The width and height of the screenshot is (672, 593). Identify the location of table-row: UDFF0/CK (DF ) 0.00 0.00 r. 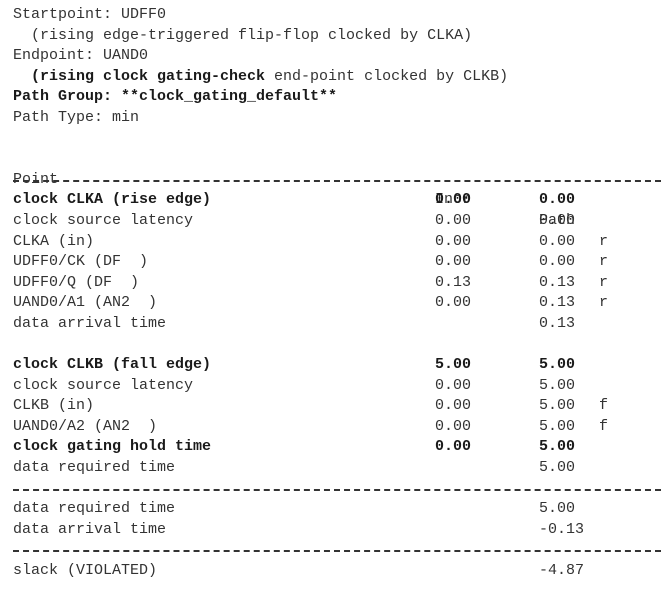
(338, 262).